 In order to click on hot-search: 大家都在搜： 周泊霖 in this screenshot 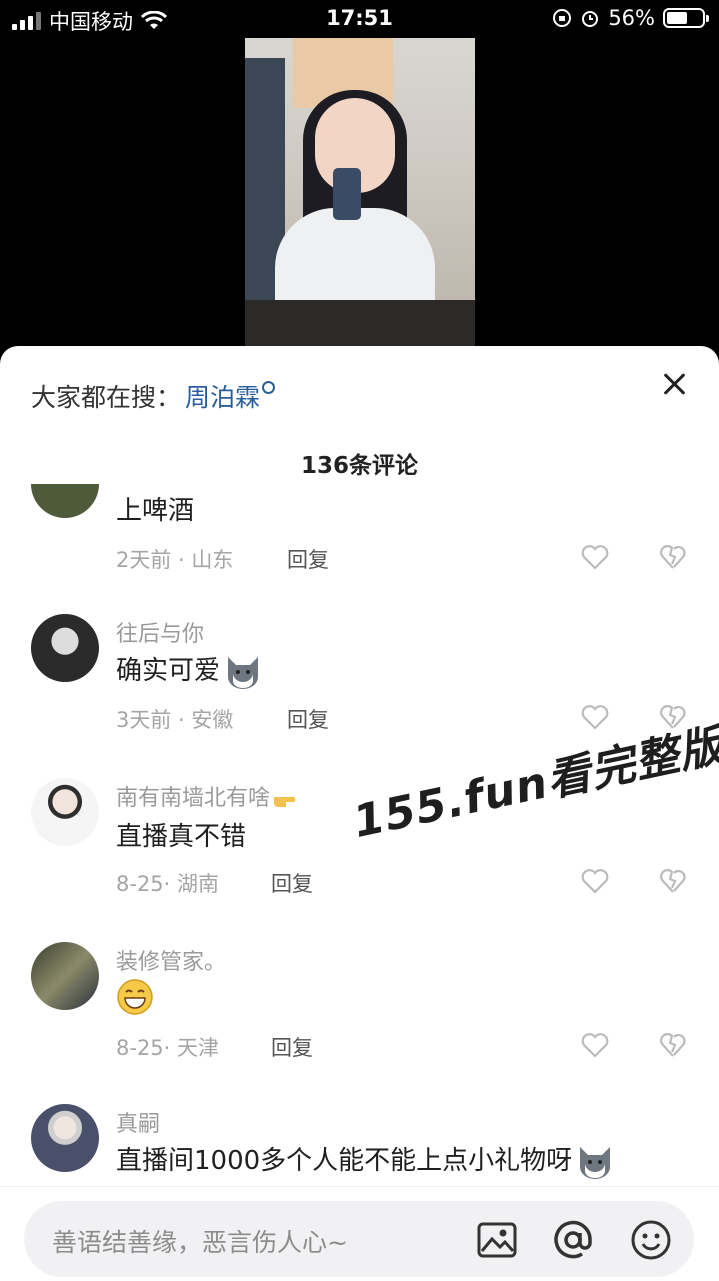, I will do `click(153, 396)`.